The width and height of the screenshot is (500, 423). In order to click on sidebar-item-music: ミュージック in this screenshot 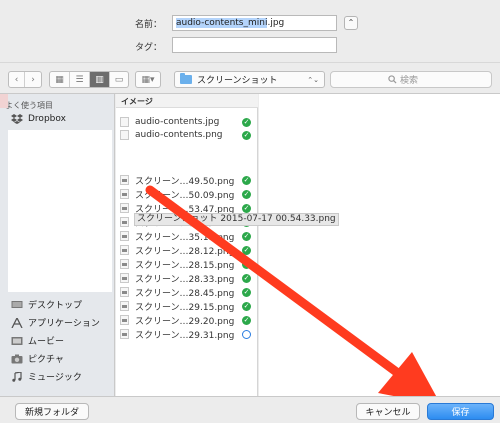, I will do `click(46, 376)`.